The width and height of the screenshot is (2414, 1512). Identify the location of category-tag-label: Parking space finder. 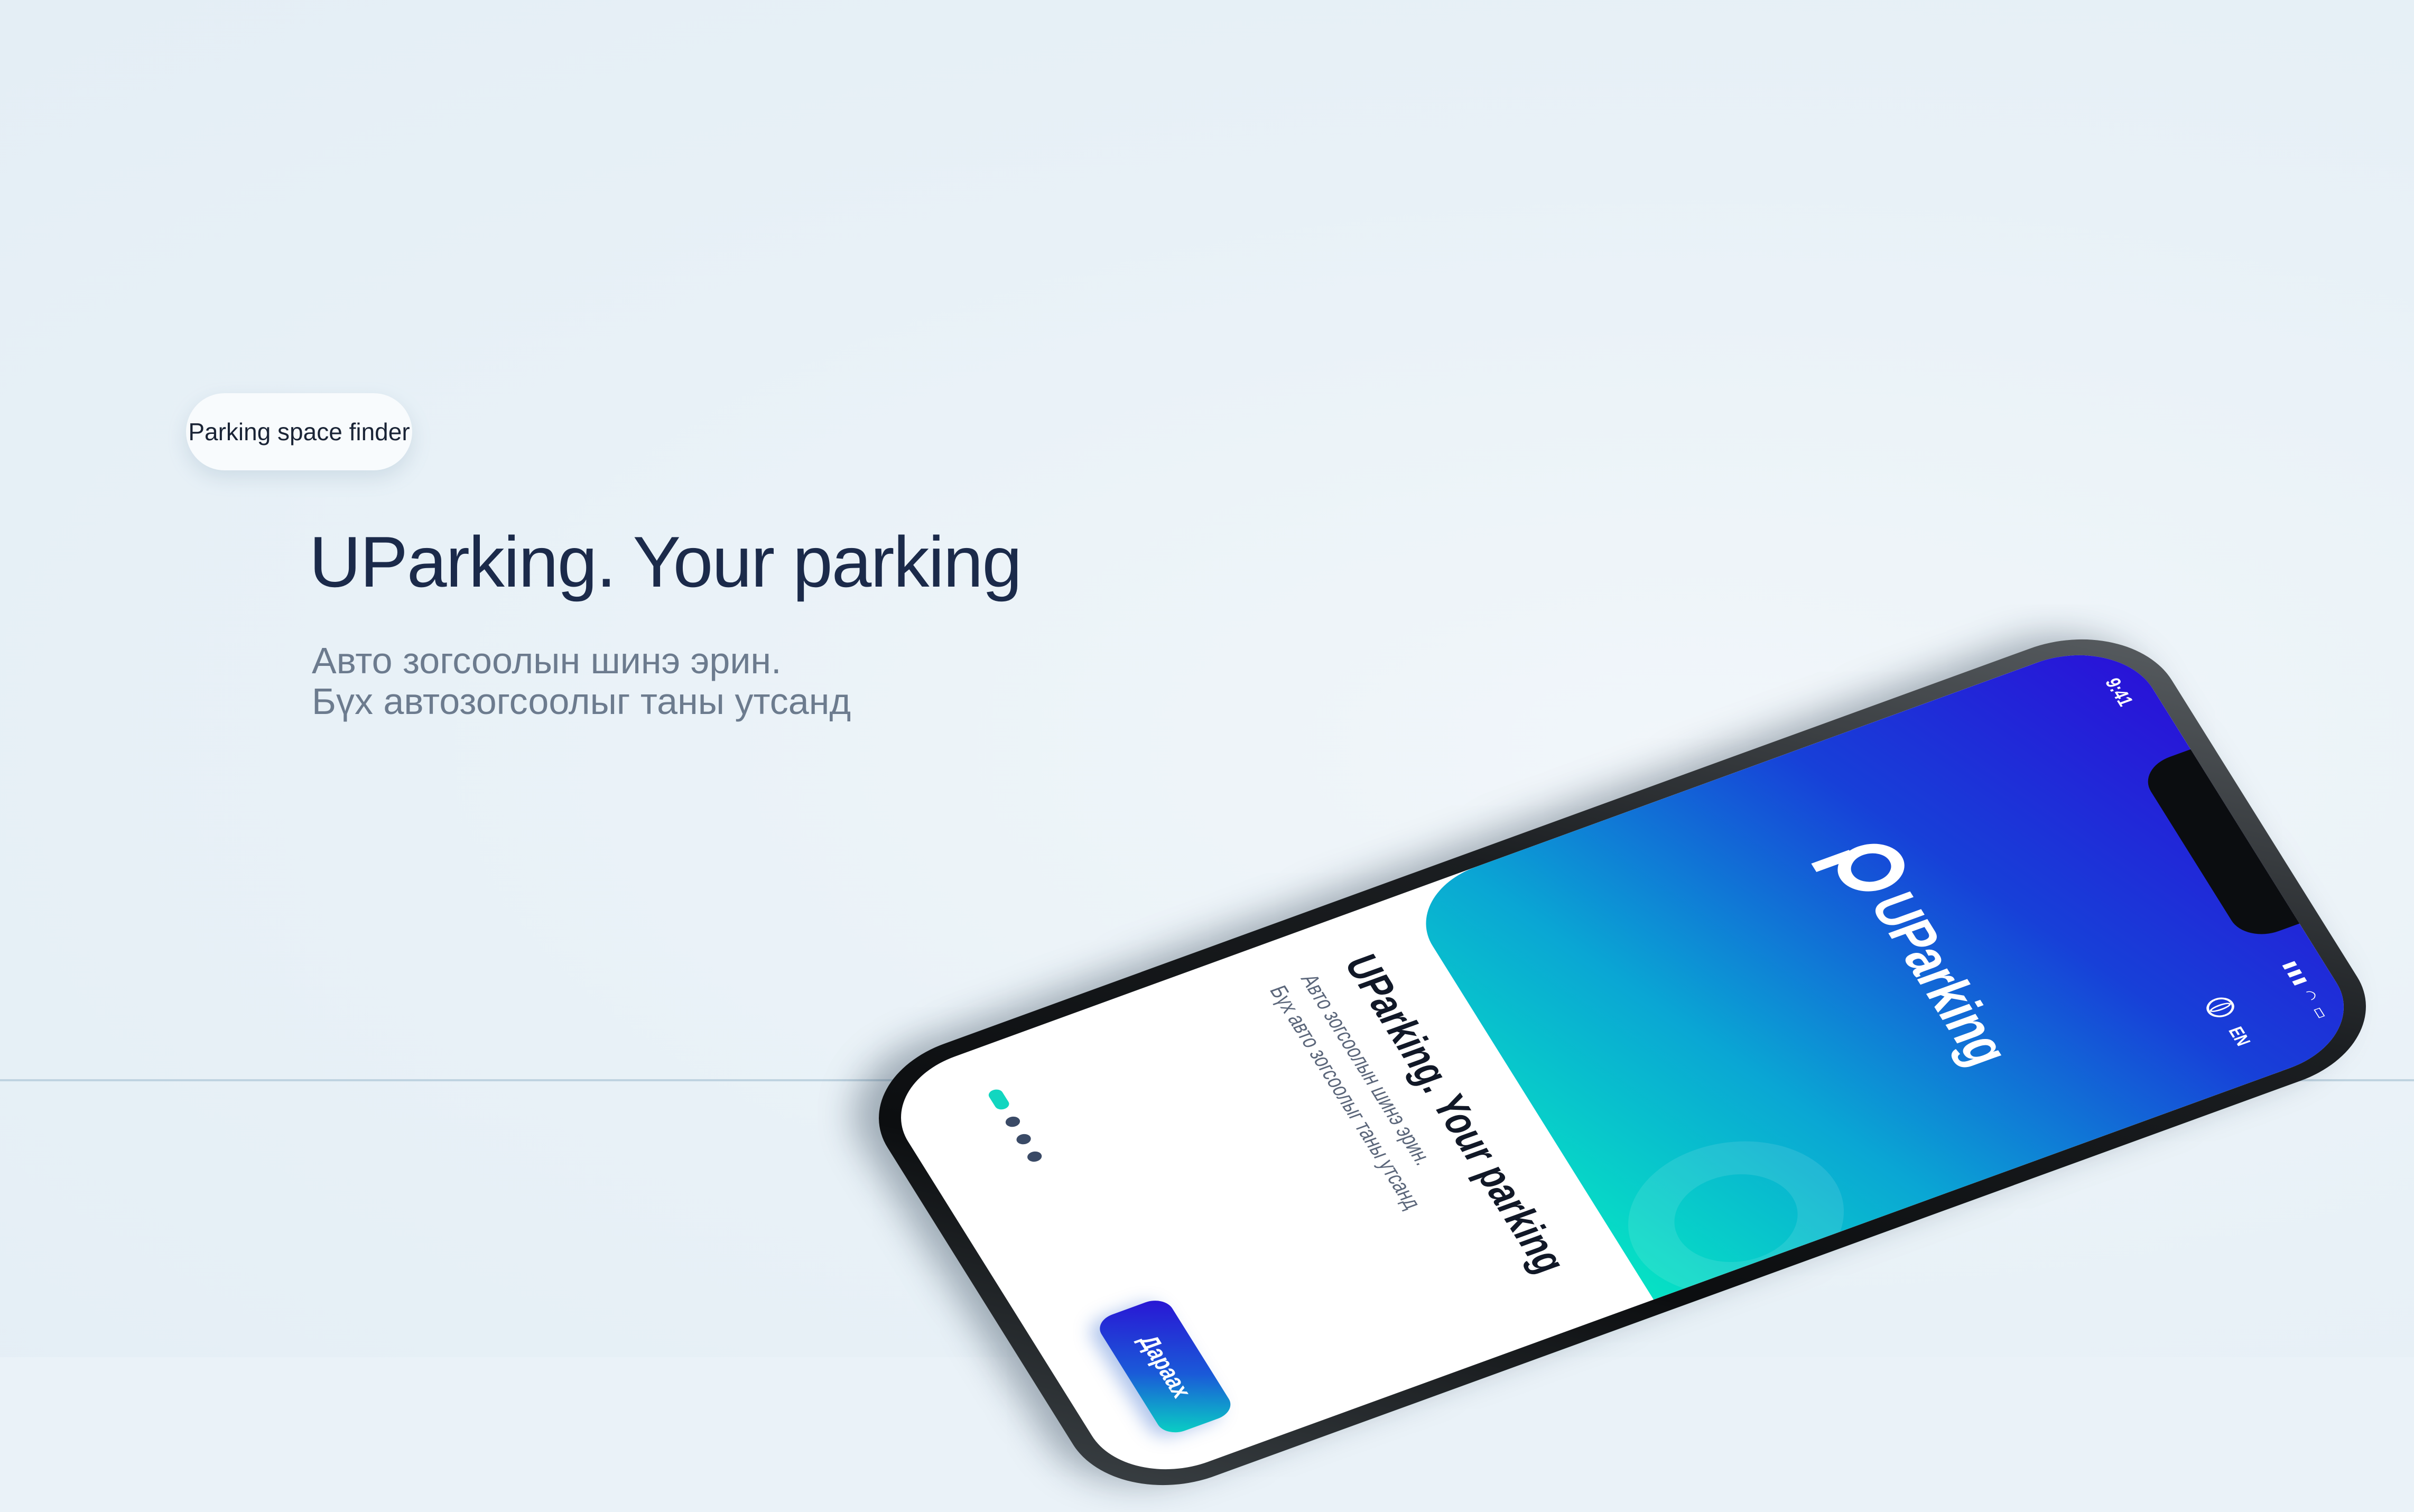
(299, 432).